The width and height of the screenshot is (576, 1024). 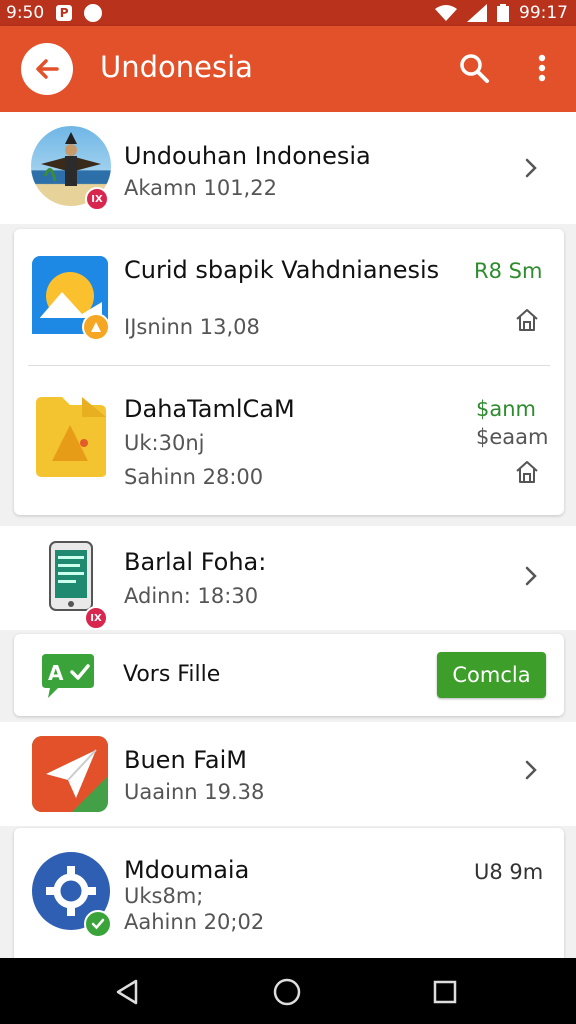 What do you see at coordinates (194, 922) in the screenshot?
I see `item-subtitle-secondary: Aahinn 20;02` at bounding box center [194, 922].